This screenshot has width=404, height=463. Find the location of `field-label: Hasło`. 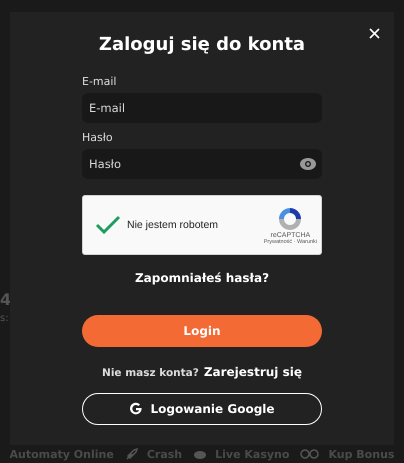

field-label: Hasło is located at coordinates (98, 137).